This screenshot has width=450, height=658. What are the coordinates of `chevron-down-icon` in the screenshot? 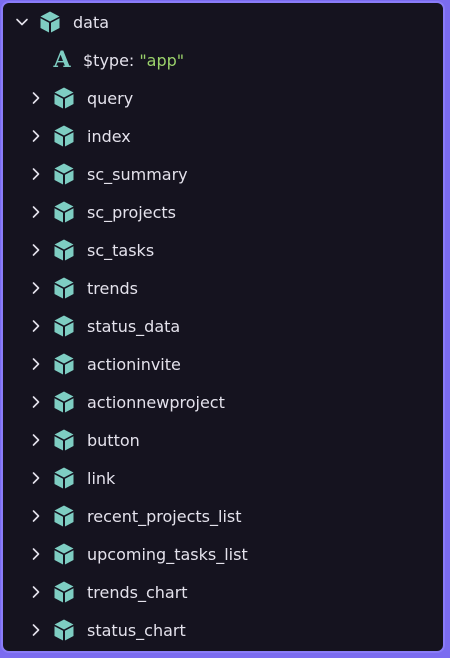 It's located at (22, 22).